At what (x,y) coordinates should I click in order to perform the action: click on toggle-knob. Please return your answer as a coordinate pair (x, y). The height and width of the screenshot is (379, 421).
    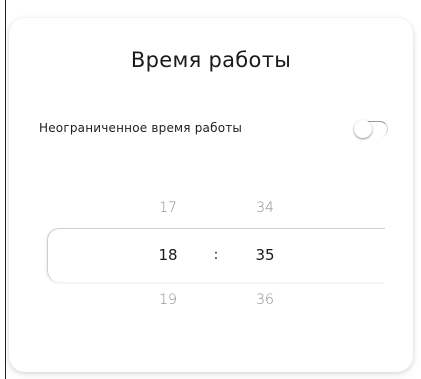
    Looking at the image, I should click on (363, 129).